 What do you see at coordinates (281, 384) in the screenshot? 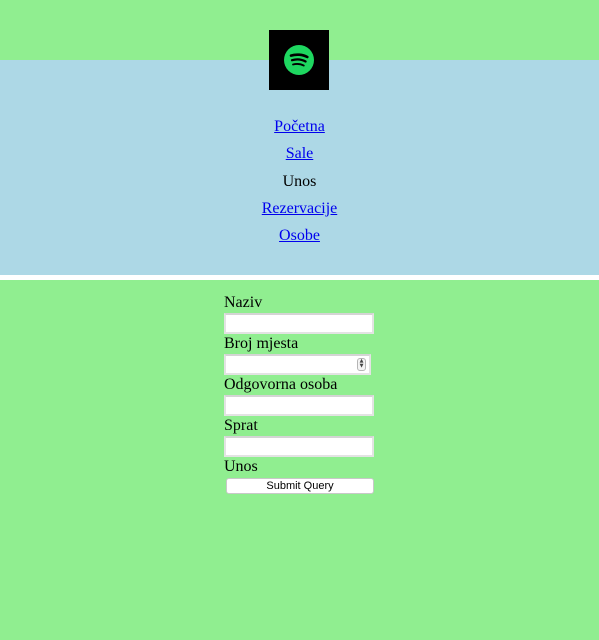
I see `odgovorna-osoba-label: Odgovorna osoba` at bounding box center [281, 384].